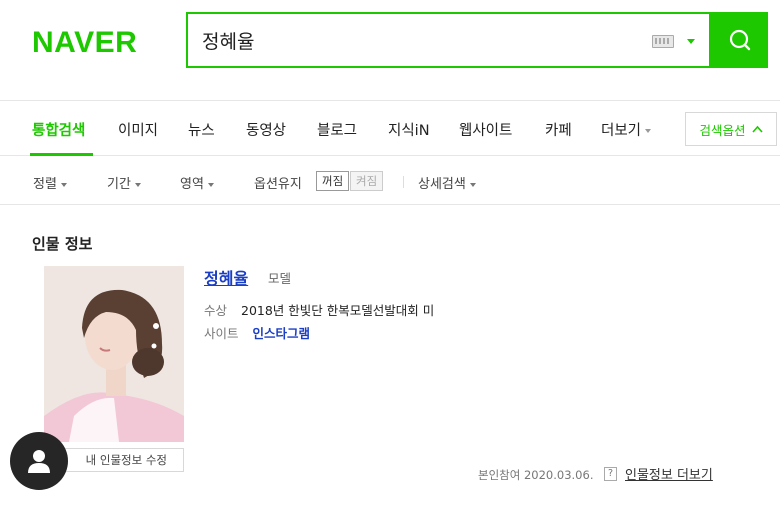 The image size is (780, 507). Describe the element at coordinates (201, 129) in the screenshot. I see `tab-news: 뉴스` at that location.